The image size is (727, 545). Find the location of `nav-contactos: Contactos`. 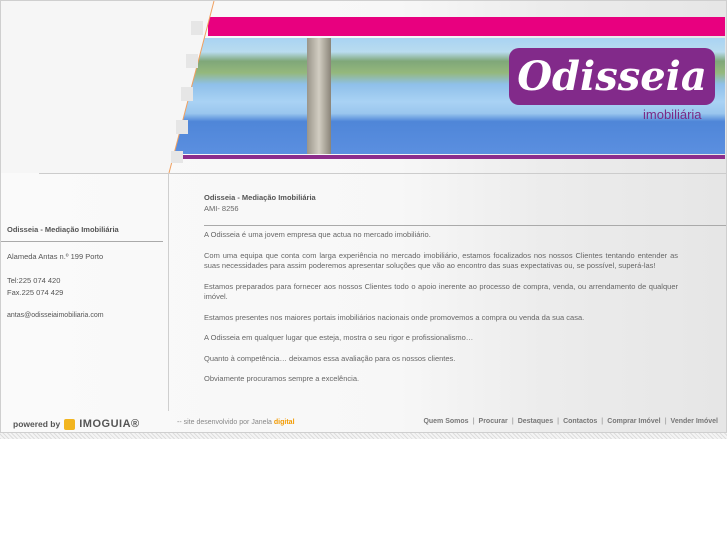

nav-contactos: Contactos is located at coordinates (580, 421).